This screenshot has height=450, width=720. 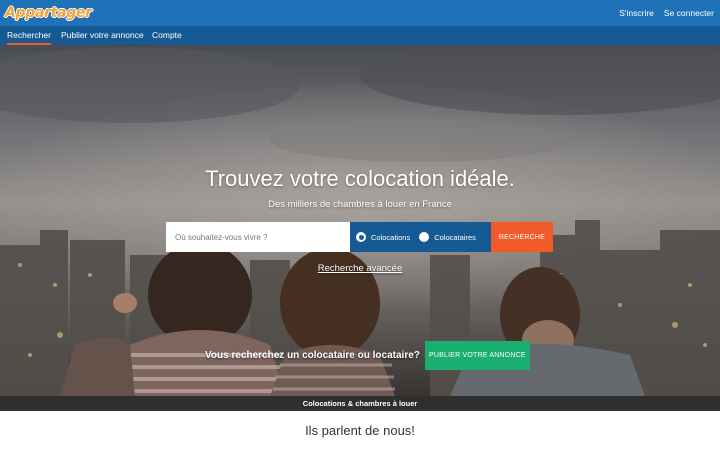 I want to click on radio-colocations: Colocations, so click(x=383, y=237).